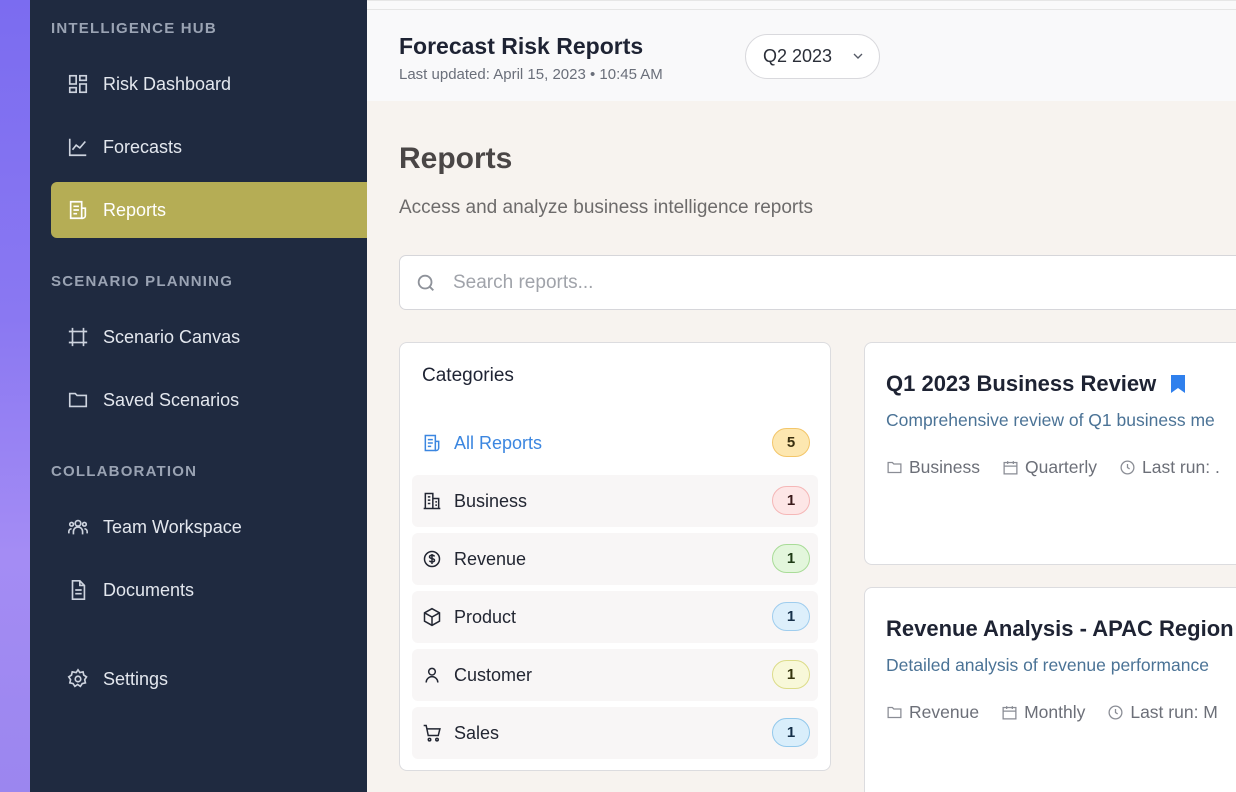 The image size is (1236, 792). What do you see at coordinates (858, 56) in the screenshot?
I see `chevron-down-icon` at bounding box center [858, 56].